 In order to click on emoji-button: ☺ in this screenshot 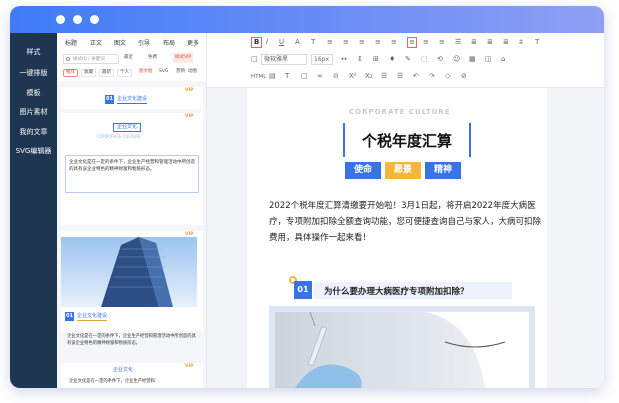, I will do `click(456, 59)`.